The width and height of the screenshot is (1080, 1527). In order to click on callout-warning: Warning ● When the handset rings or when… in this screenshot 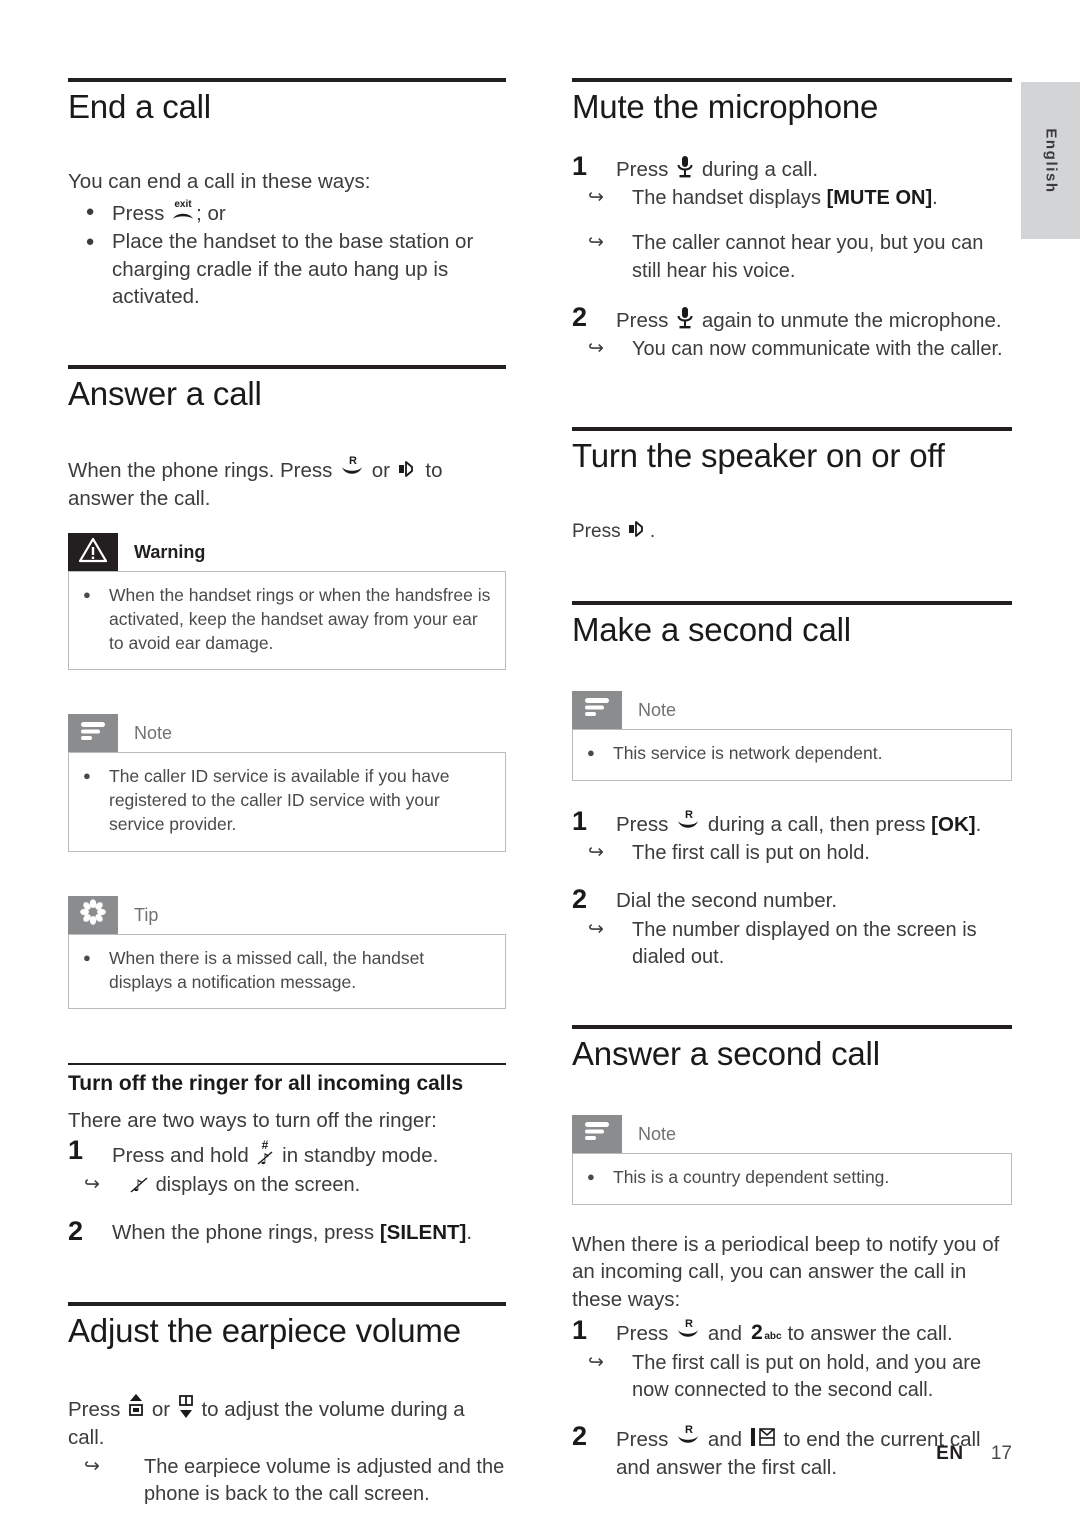, I will do `click(287, 602)`.